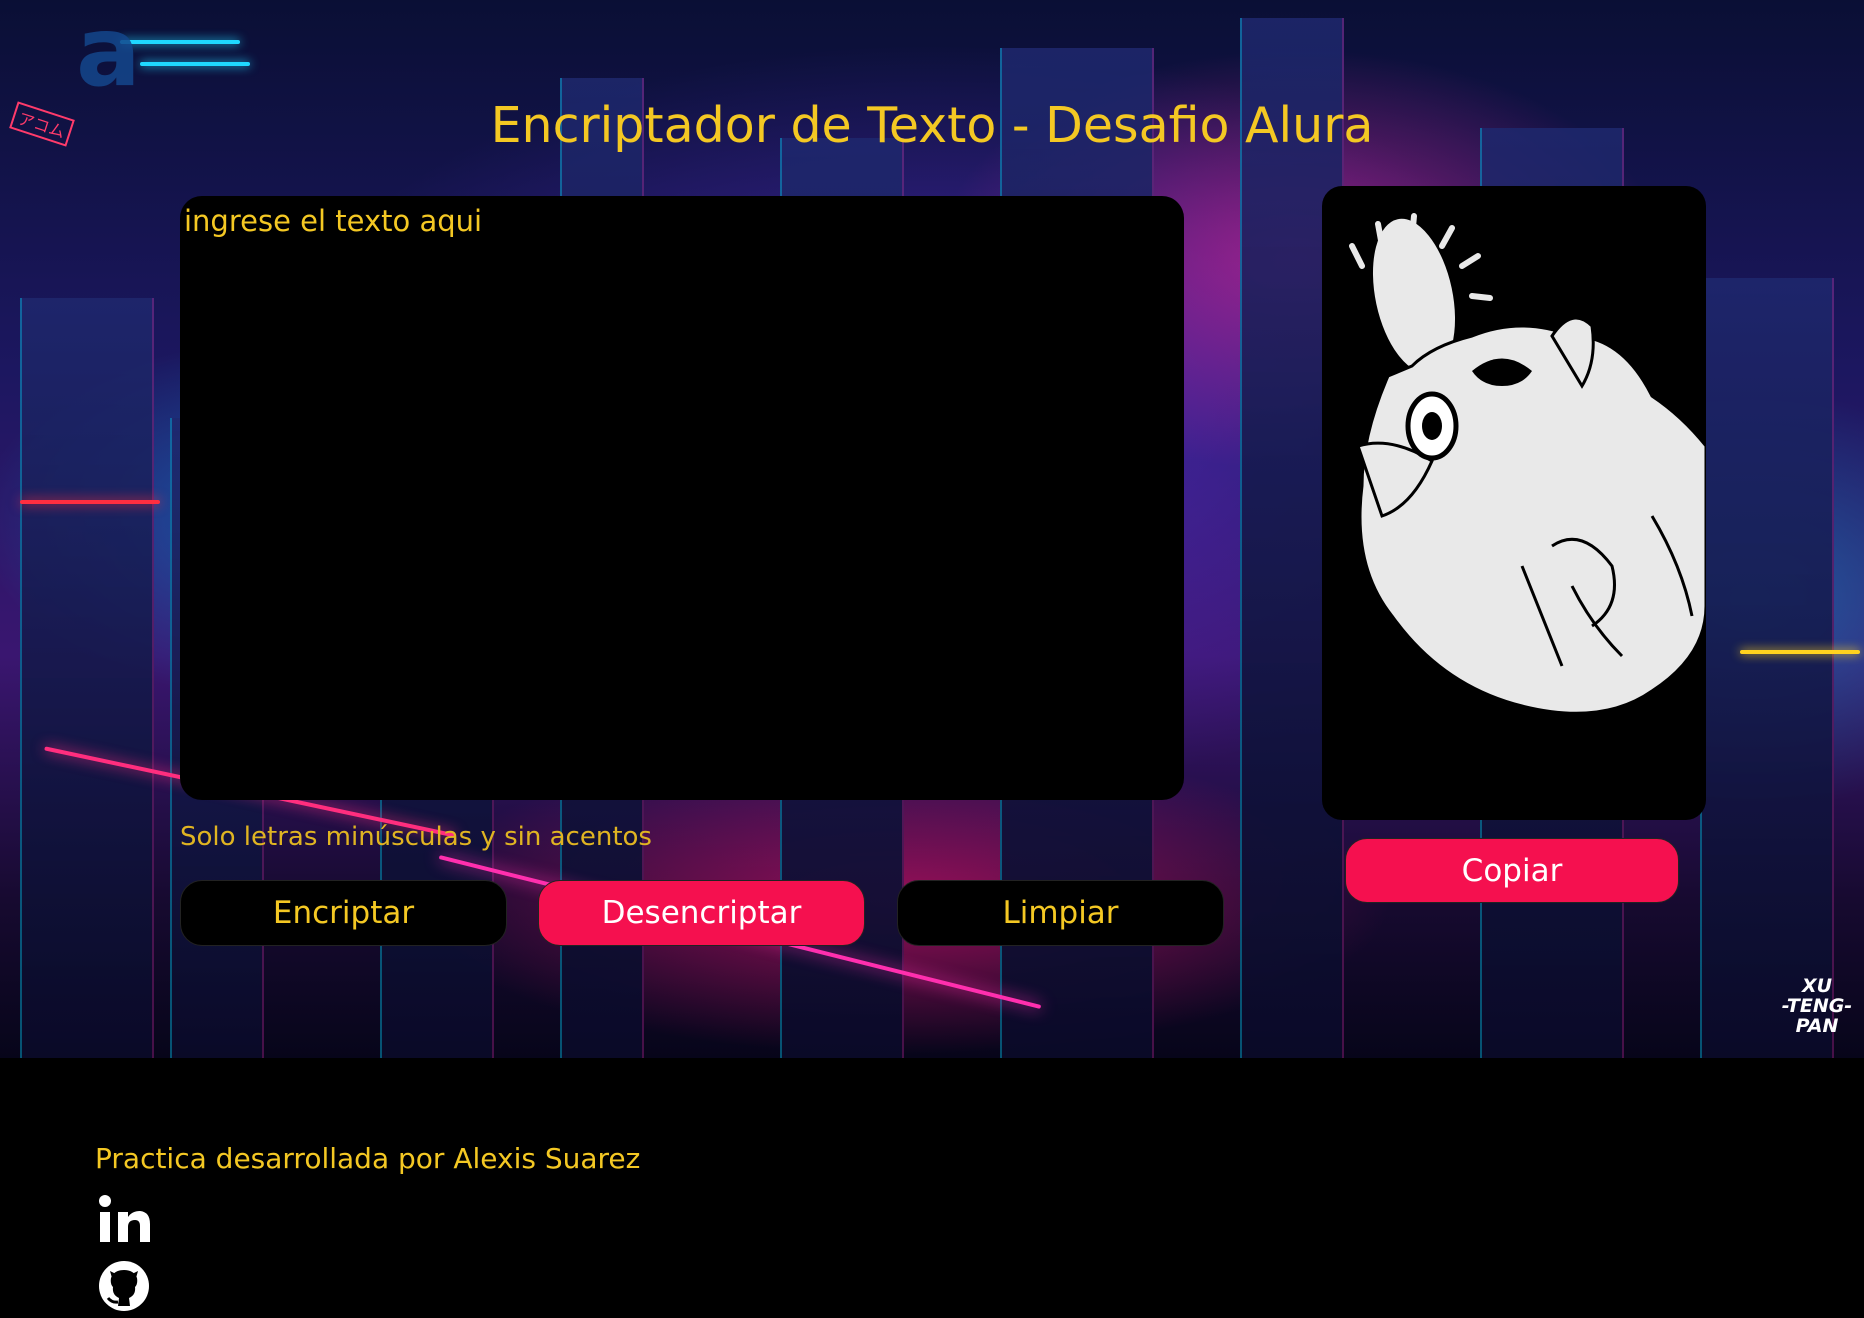 The width and height of the screenshot is (1864, 1318). Describe the element at coordinates (932, 125) in the screenshot. I see `page-title: Encriptador de Texto - Desafio Alura` at that location.